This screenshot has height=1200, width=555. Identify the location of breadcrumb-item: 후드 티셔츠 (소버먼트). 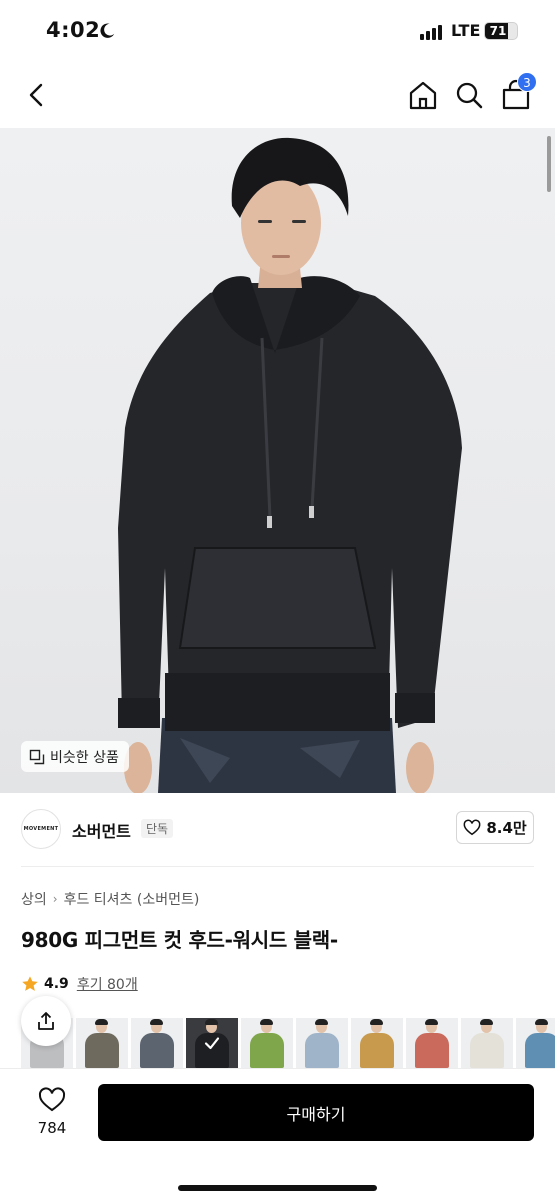
(132, 899).